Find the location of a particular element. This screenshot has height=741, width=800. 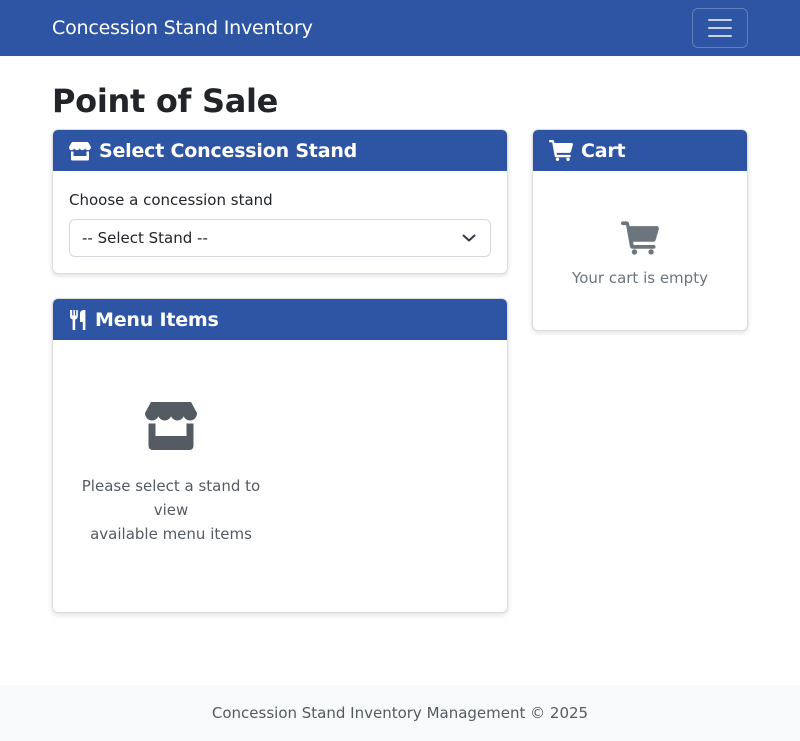

stand-select: -- Select Stand -- is located at coordinates (280, 238).